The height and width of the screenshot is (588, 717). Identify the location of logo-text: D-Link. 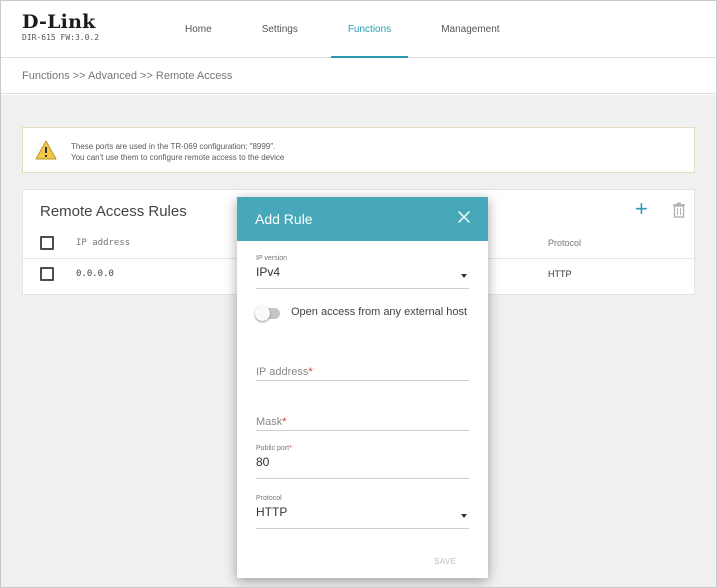
(59, 22).